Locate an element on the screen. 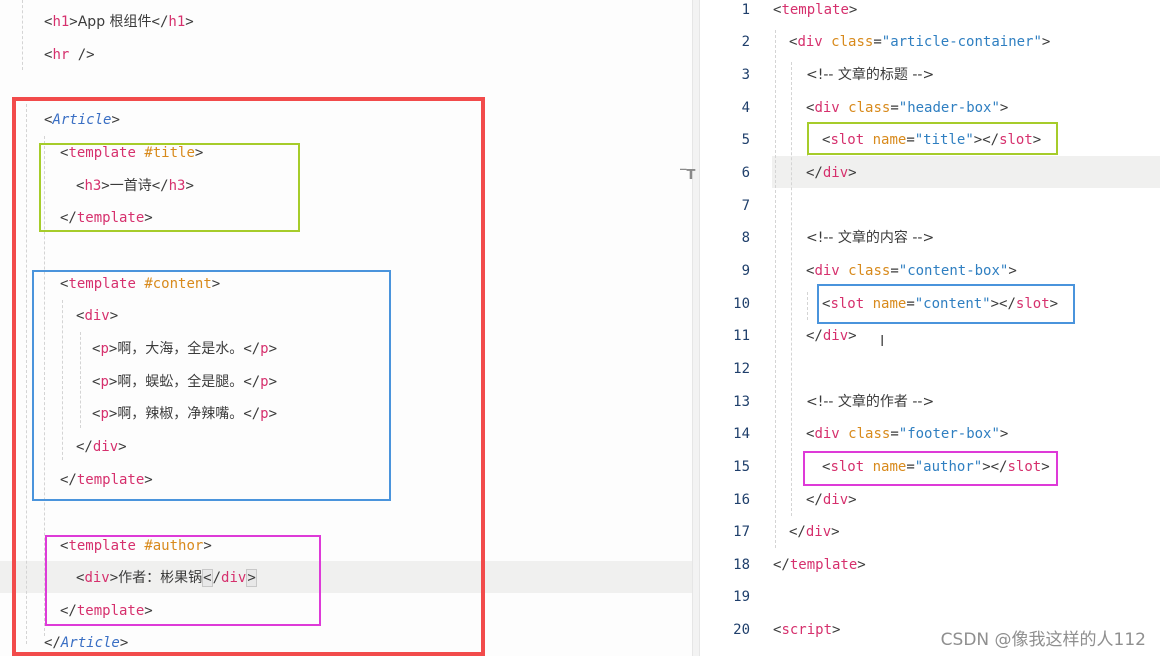  line-number: 15 is located at coordinates (741, 467).